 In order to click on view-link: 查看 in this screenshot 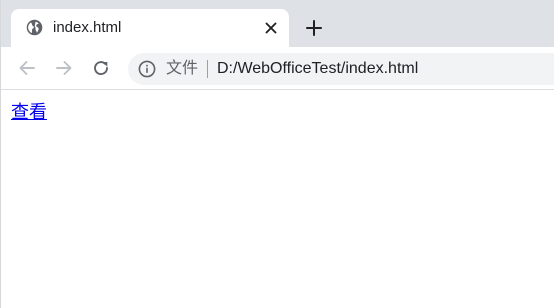, I will do `click(29, 113)`.